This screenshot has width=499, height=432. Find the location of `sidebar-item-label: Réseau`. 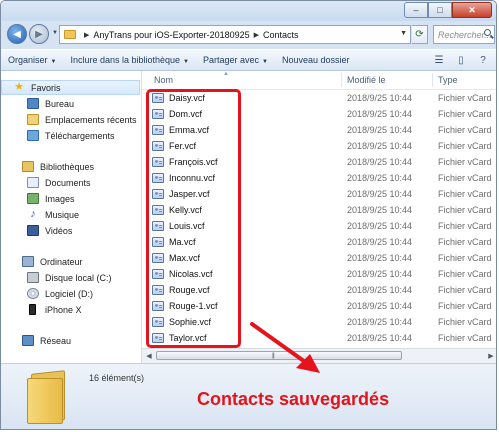

sidebar-item-label: Réseau is located at coordinates (56, 340).